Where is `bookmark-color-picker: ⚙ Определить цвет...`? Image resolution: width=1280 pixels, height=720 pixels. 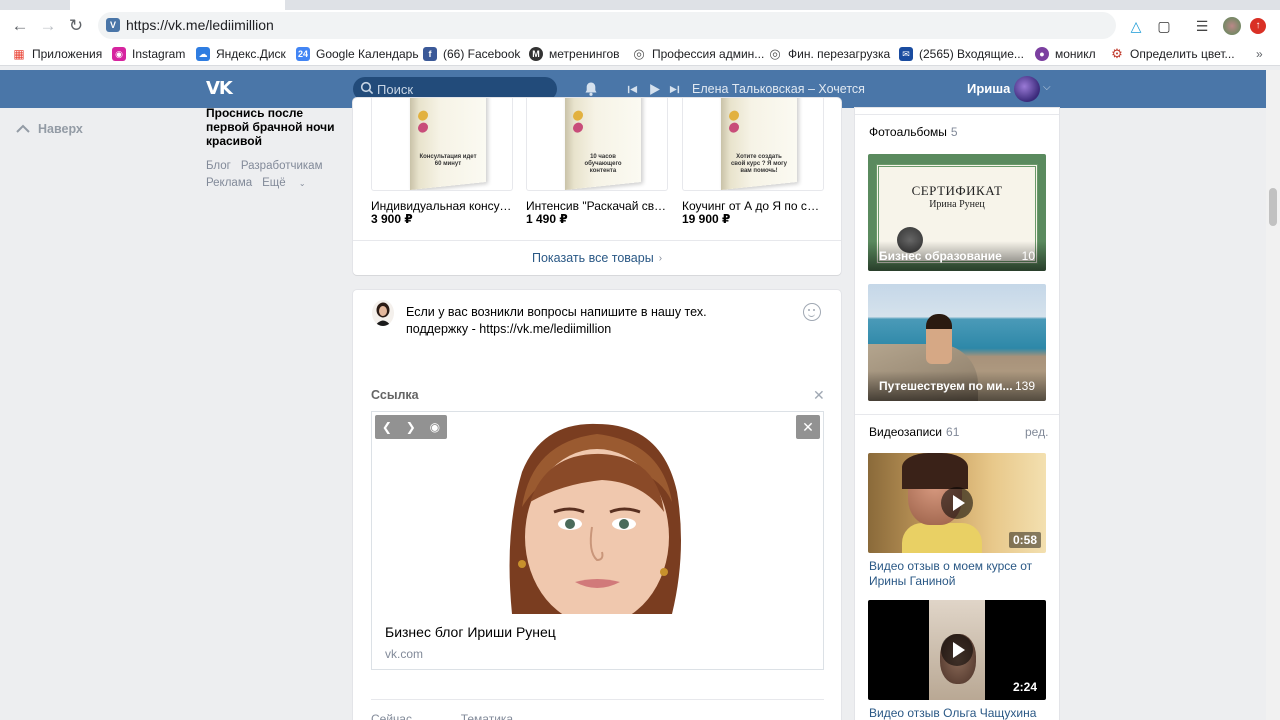 bookmark-color-picker: ⚙ Определить цвет... is located at coordinates (1172, 54).